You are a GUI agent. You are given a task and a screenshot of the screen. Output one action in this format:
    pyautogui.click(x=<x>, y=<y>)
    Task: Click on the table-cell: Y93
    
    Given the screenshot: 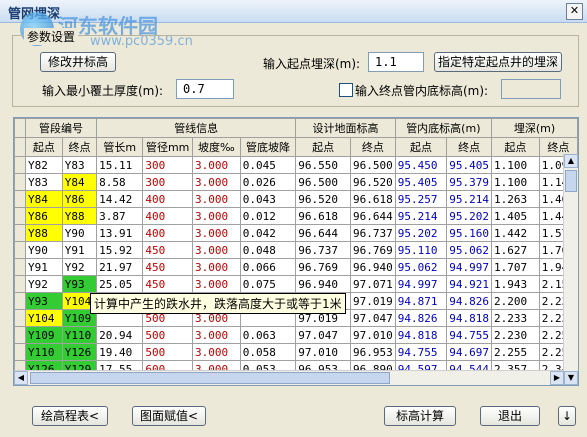 What is the action you would take?
    pyautogui.click(x=43, y=301)
    